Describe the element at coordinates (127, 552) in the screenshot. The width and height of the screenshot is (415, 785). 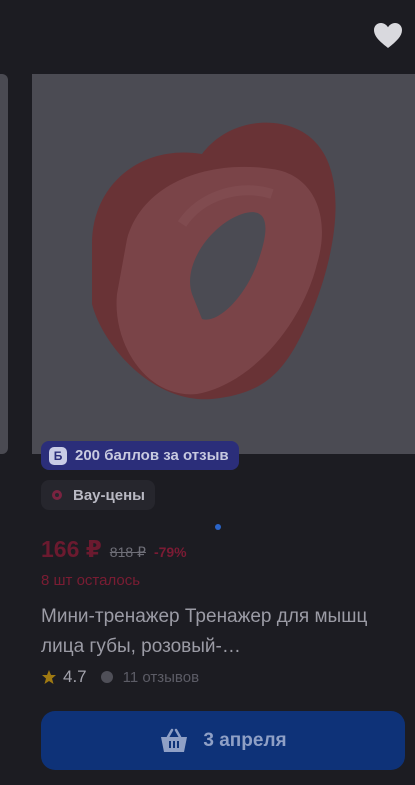
I see `old-price: 818 ₽` at that location.